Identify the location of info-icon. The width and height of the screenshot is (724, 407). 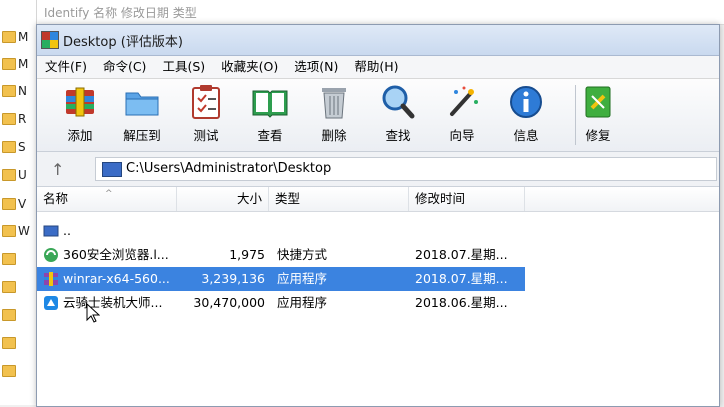
(526, 102).